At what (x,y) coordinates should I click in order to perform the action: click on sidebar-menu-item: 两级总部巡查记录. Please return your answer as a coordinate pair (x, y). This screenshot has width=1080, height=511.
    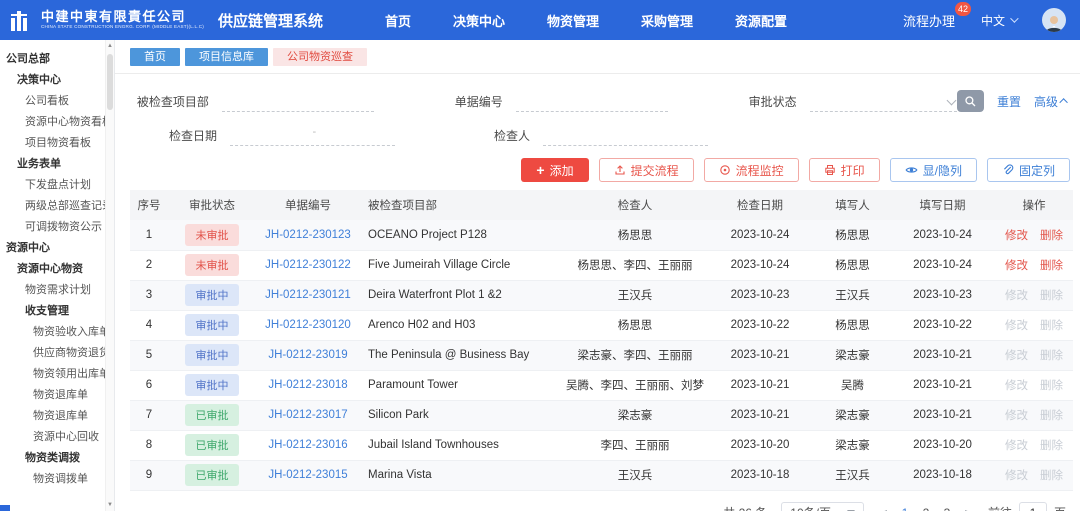
    Looking at the image, I should click on (52, 206).